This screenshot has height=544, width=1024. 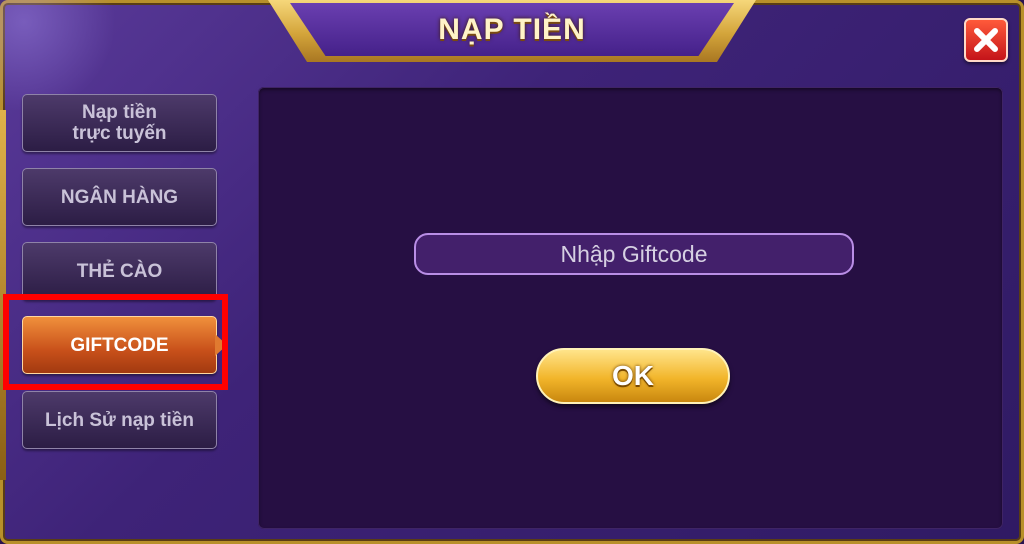 I want to click on sidebar-item-label: trực tuyến, so click(x=119, y=133).